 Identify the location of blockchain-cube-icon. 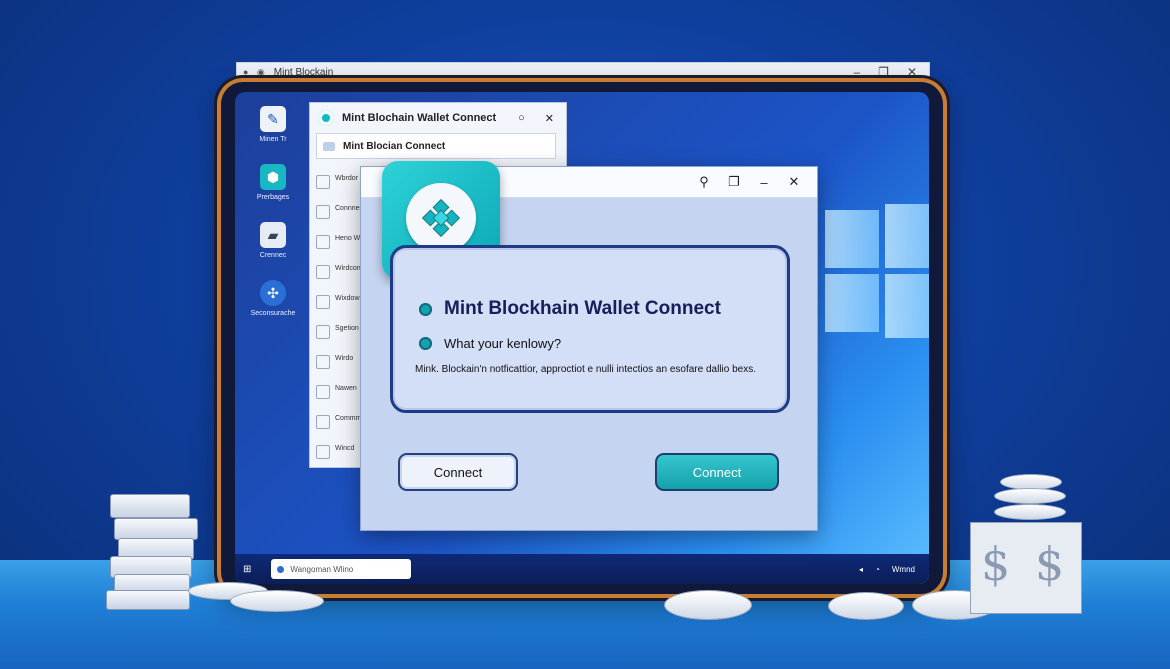
(441, 218).